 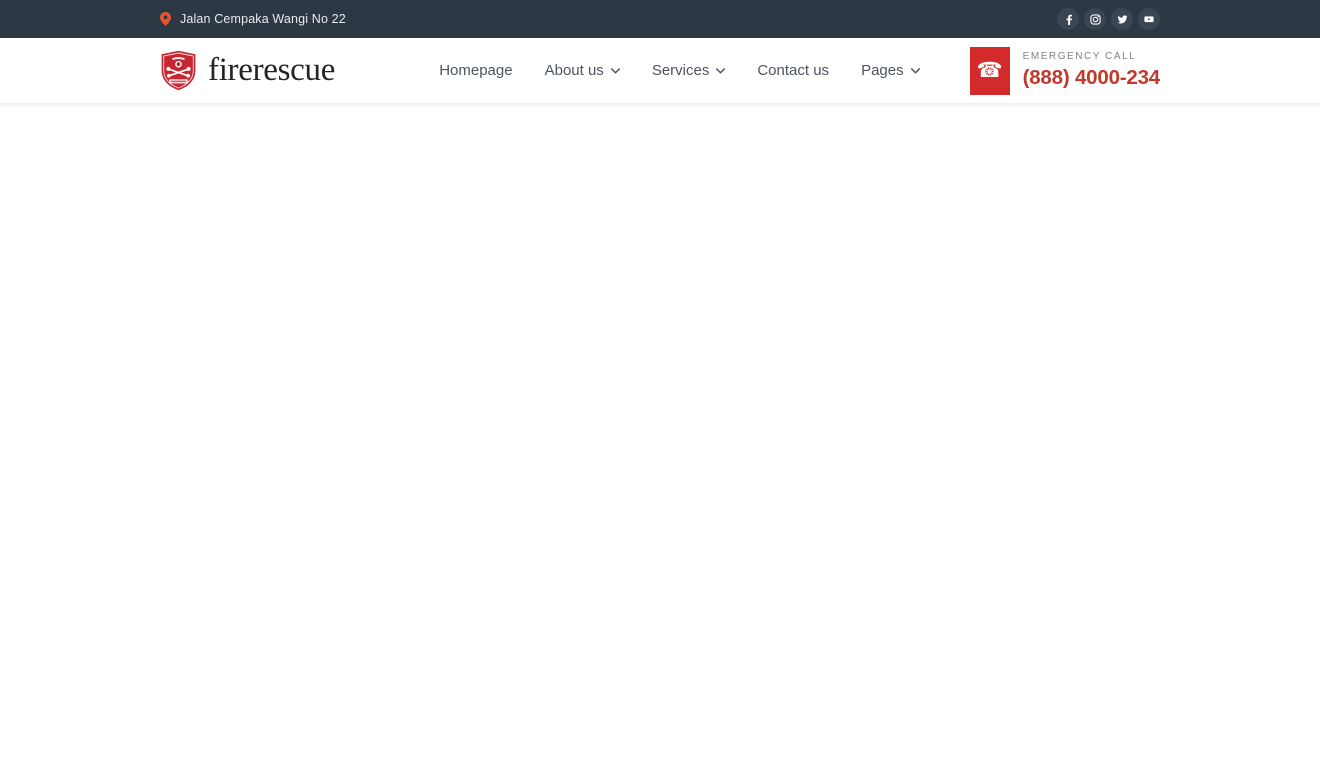 I want to click on social-links, so click(x=1108, y=19).